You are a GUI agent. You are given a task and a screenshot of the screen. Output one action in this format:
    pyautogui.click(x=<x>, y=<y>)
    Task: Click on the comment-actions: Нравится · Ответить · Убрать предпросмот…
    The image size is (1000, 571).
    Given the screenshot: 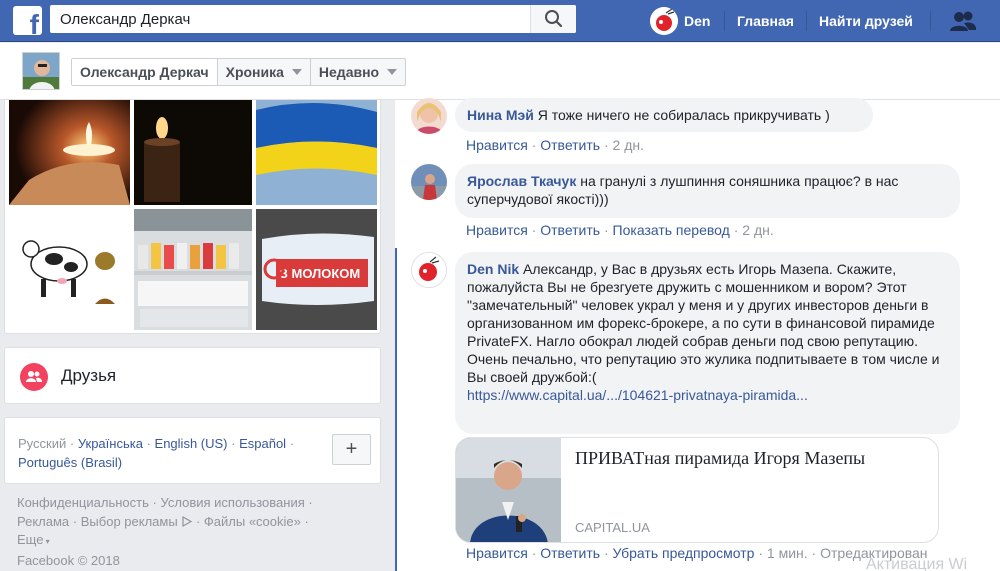 What is the action you would take?
    pyautogui.click(x=697, y=553)
    